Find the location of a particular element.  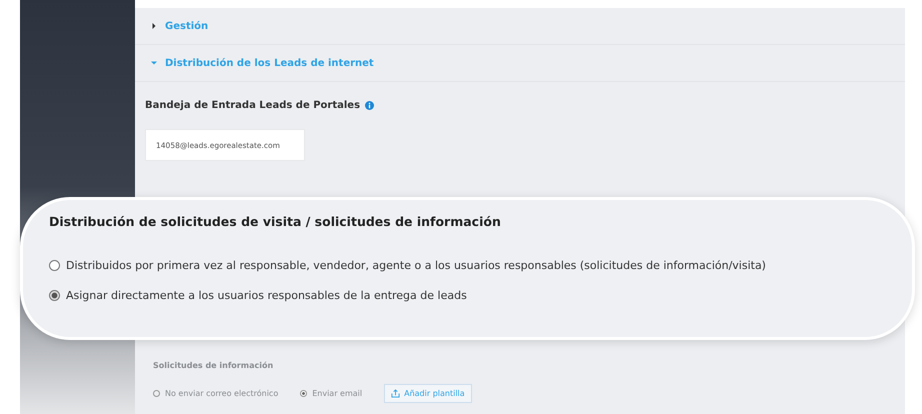

radio-label: Enviar email is located at coordinates (337, 393).